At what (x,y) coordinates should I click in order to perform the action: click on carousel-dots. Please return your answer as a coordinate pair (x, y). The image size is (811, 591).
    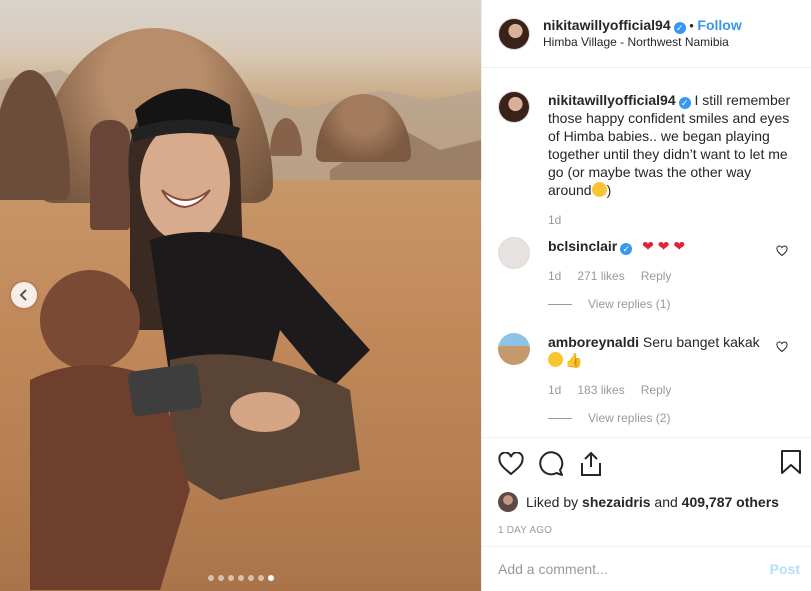
    Looking at the image, I should click on (240, 578).